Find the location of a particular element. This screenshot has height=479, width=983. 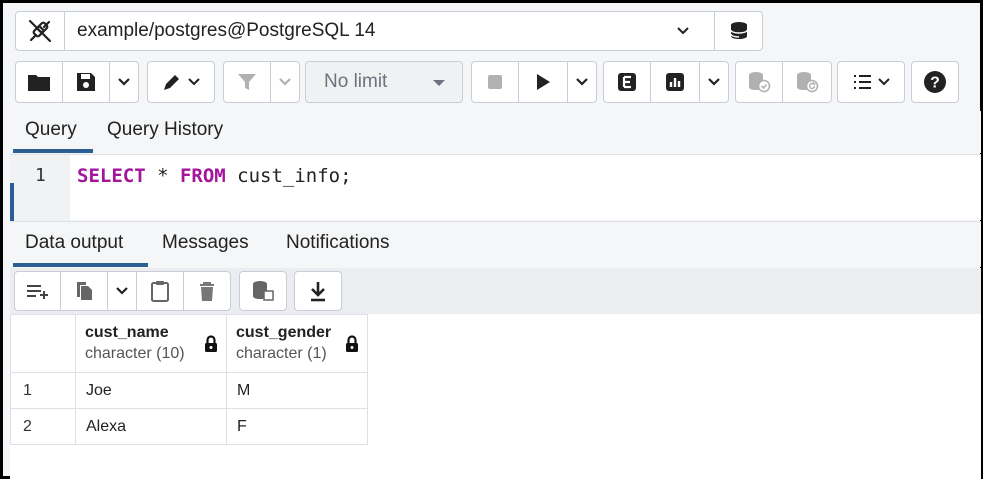

tab-messages: Messages is located at coordinates (205, 243).